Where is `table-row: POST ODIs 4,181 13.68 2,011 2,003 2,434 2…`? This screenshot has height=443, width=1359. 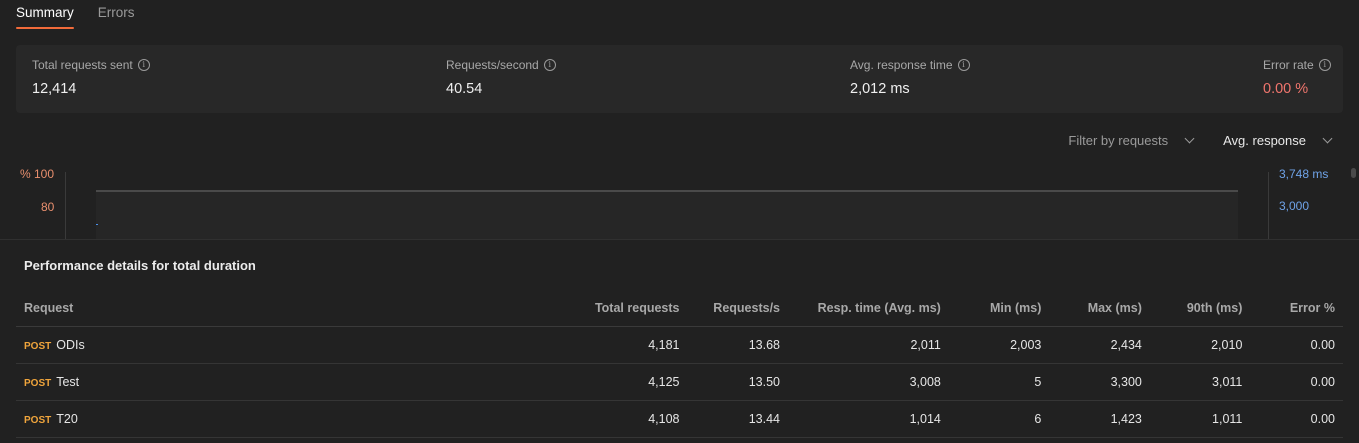 table-row: POST ODIs 4,181 13.68 2,011 2,003 2,434 2… is located at coordinates (679, 345).